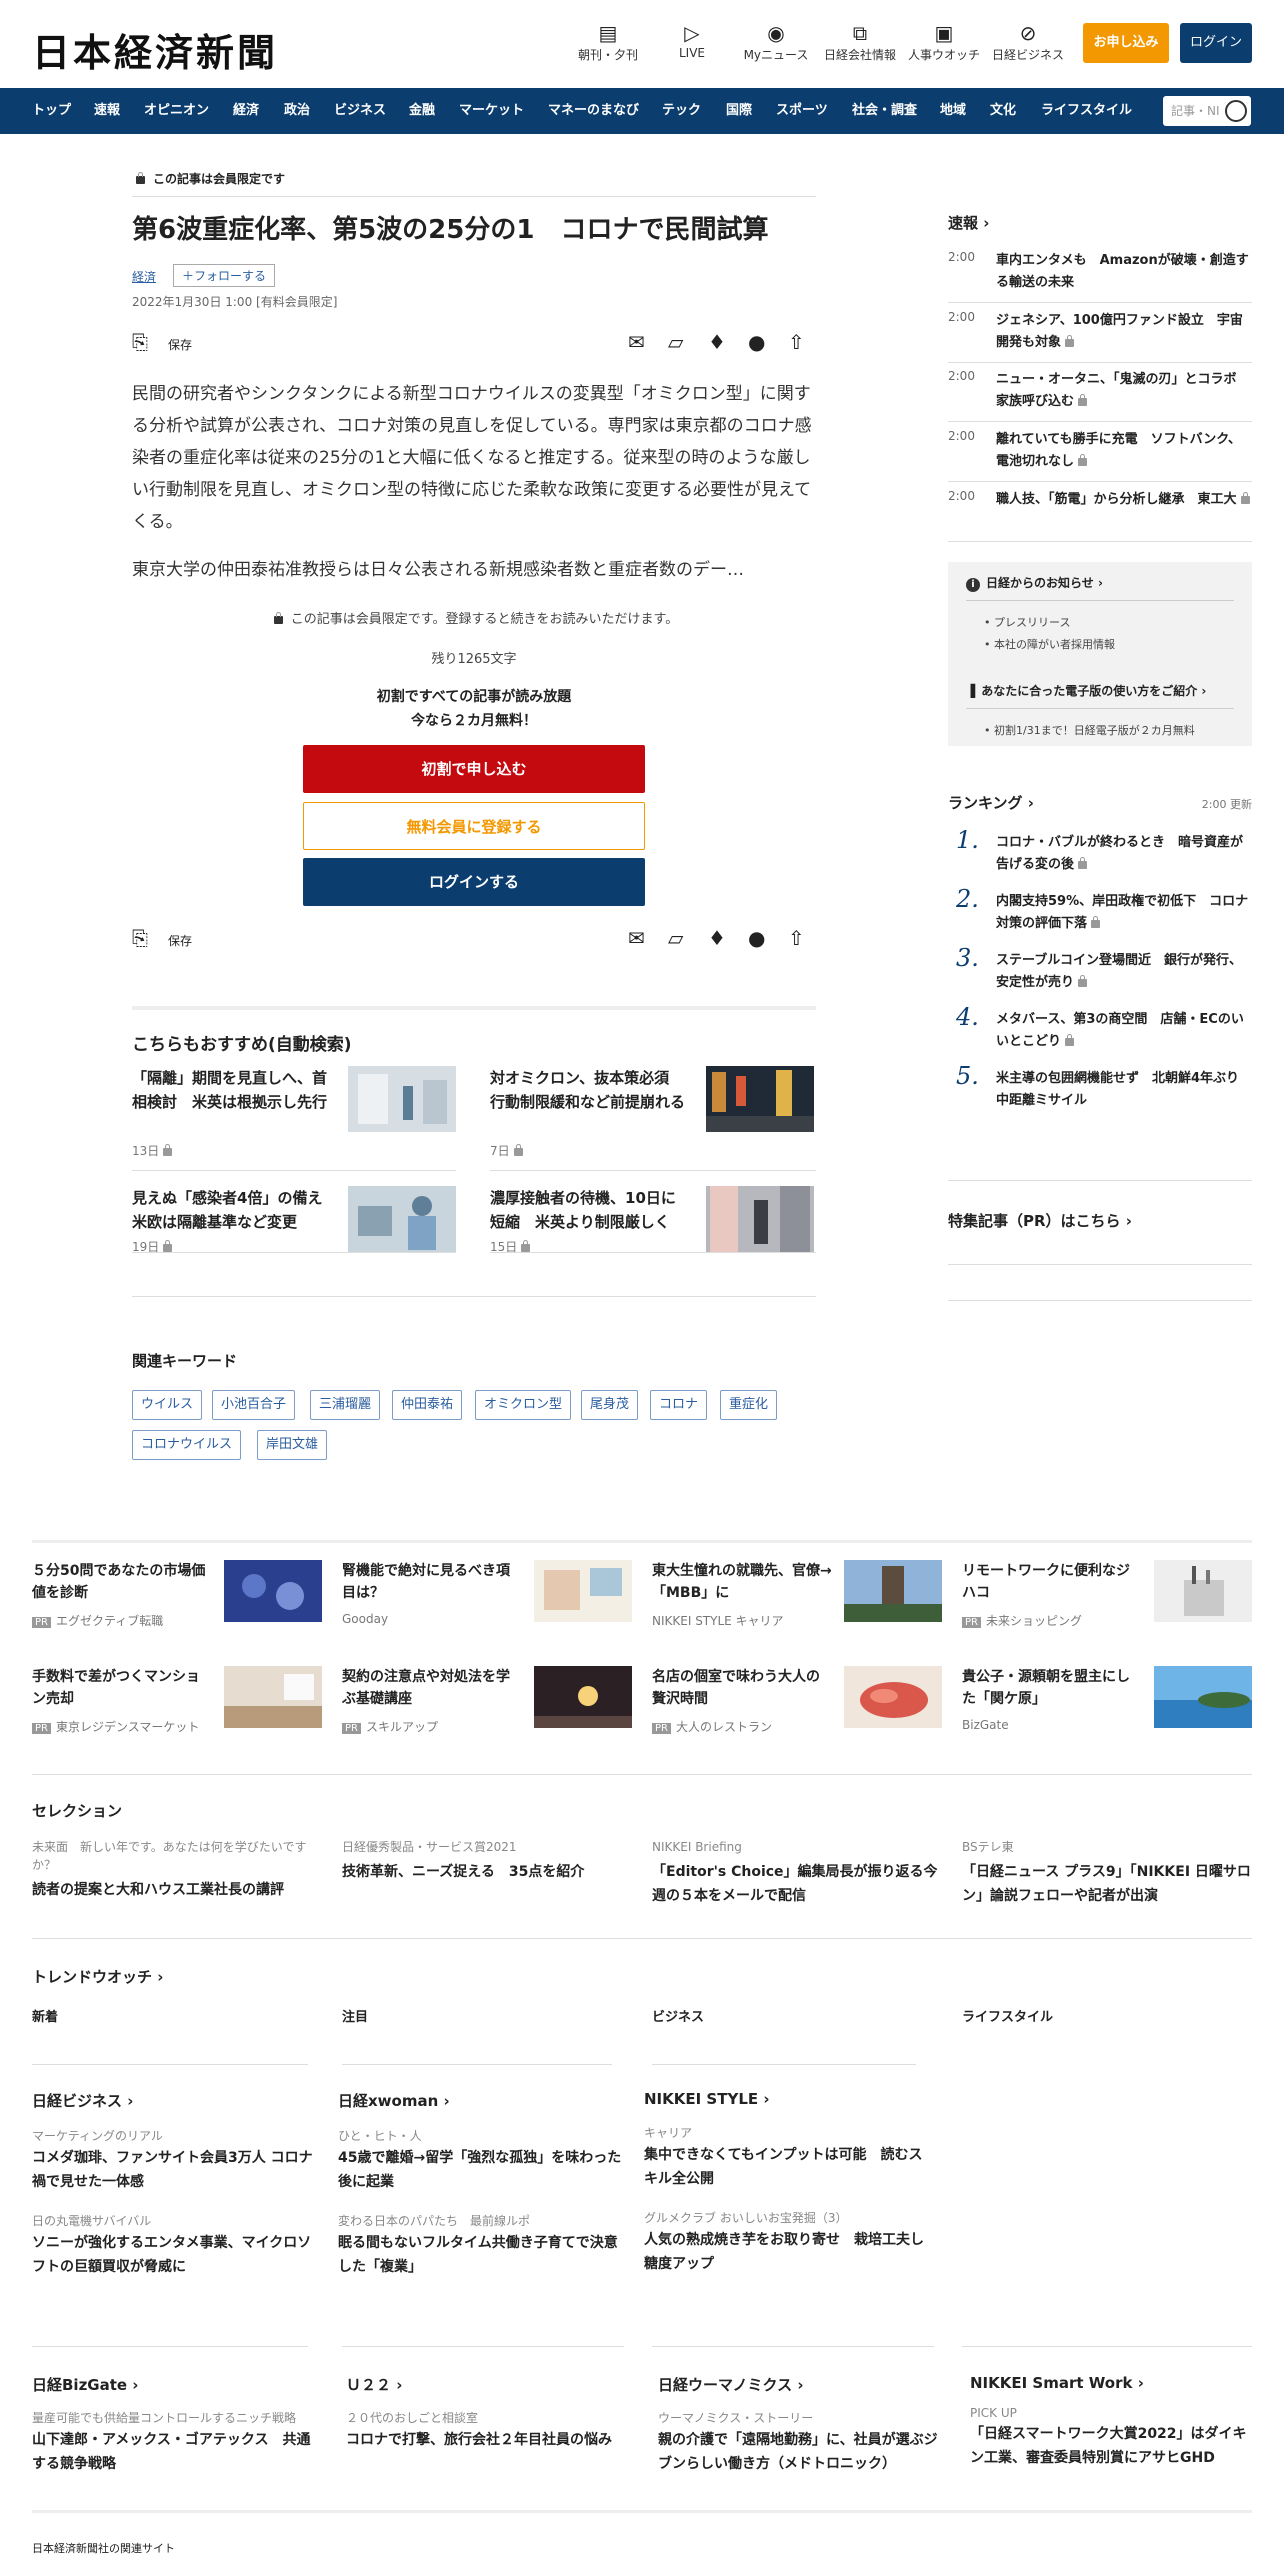  Describe the element at coordinates (345, 1405) in the screenshot. I see `keyword-chip: 三浦瑠麗` at that location.